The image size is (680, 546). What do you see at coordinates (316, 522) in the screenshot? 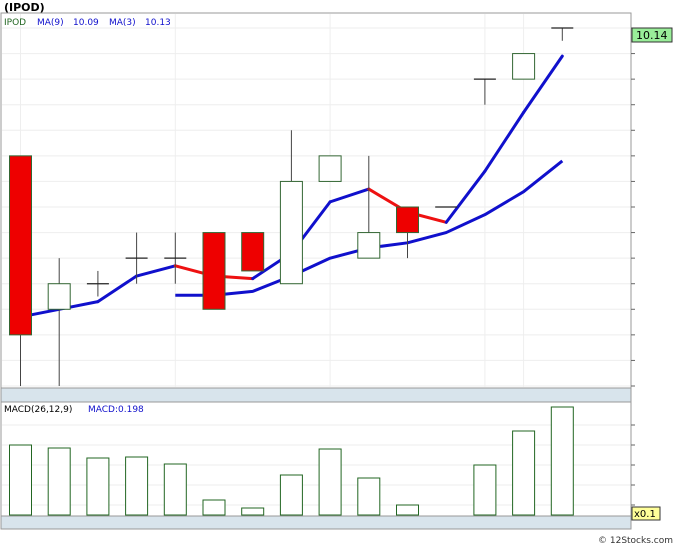
I see `macd-xaxis-band` at bounding box center [316, 522].